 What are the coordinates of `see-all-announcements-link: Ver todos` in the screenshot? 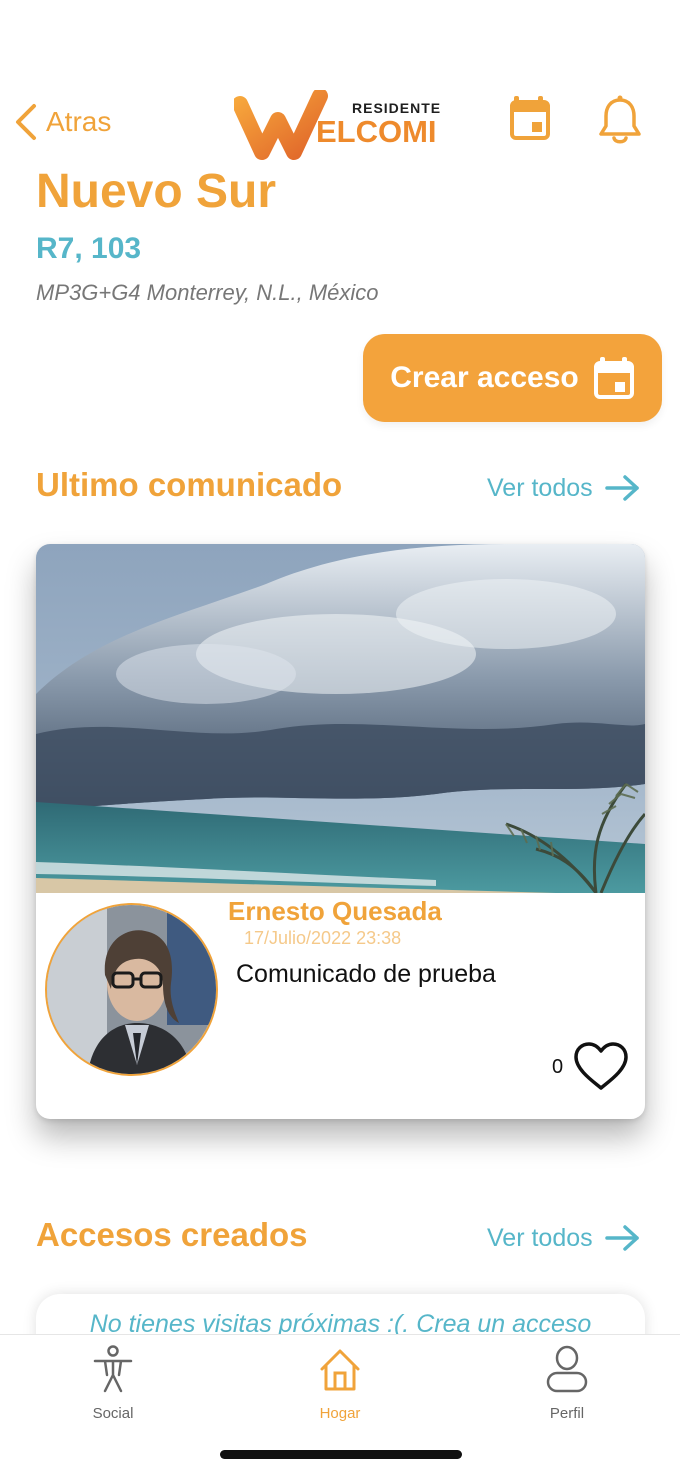 It's located at (564, 488).